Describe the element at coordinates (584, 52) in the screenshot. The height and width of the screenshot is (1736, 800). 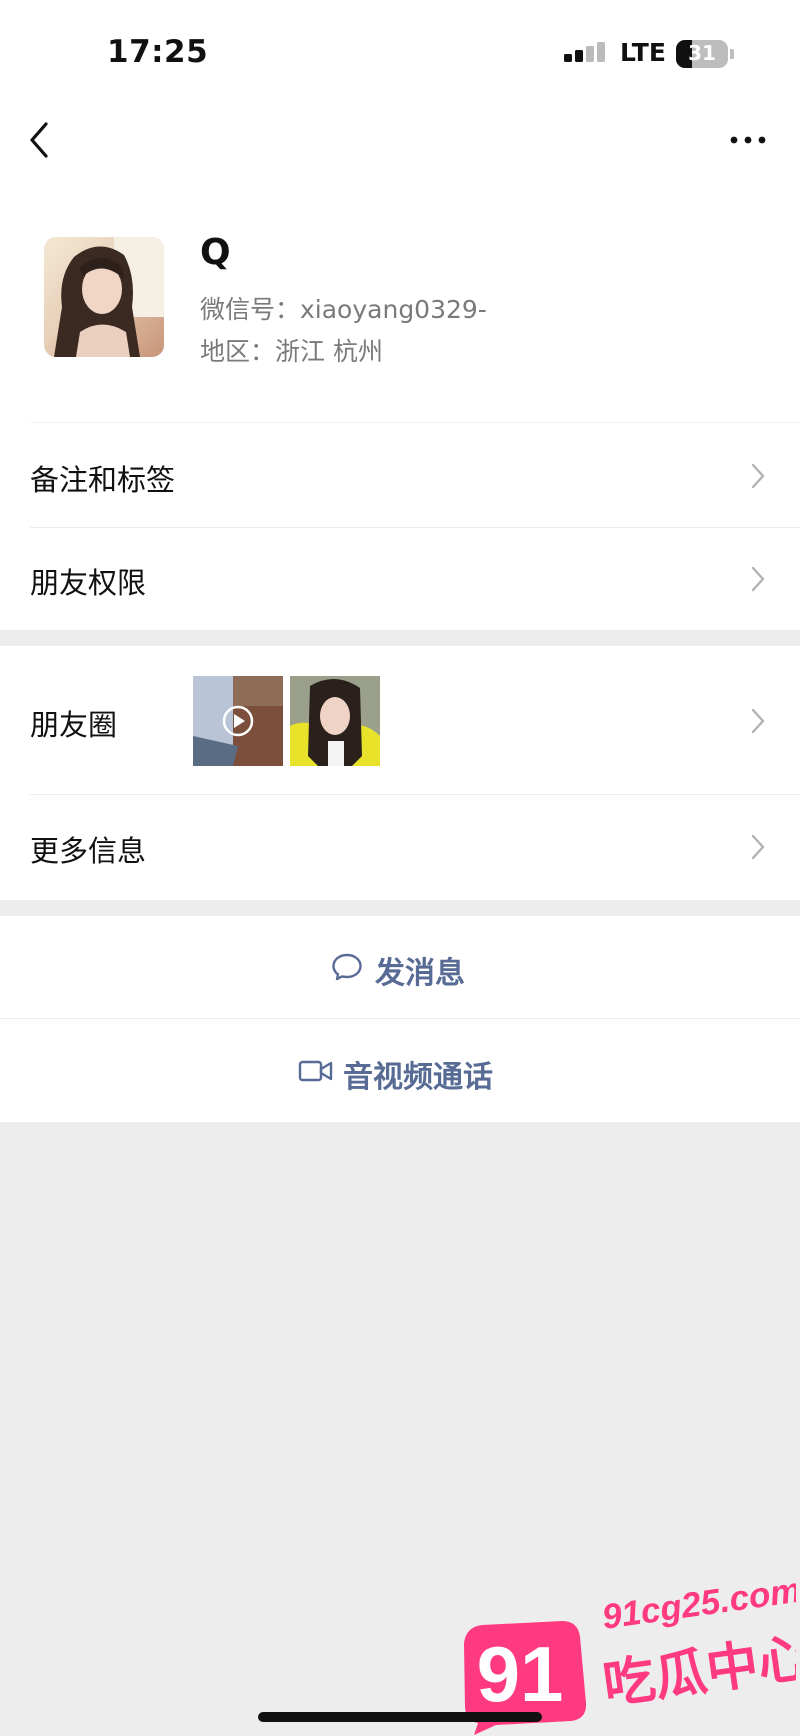
I see `signal-icon` at that location.